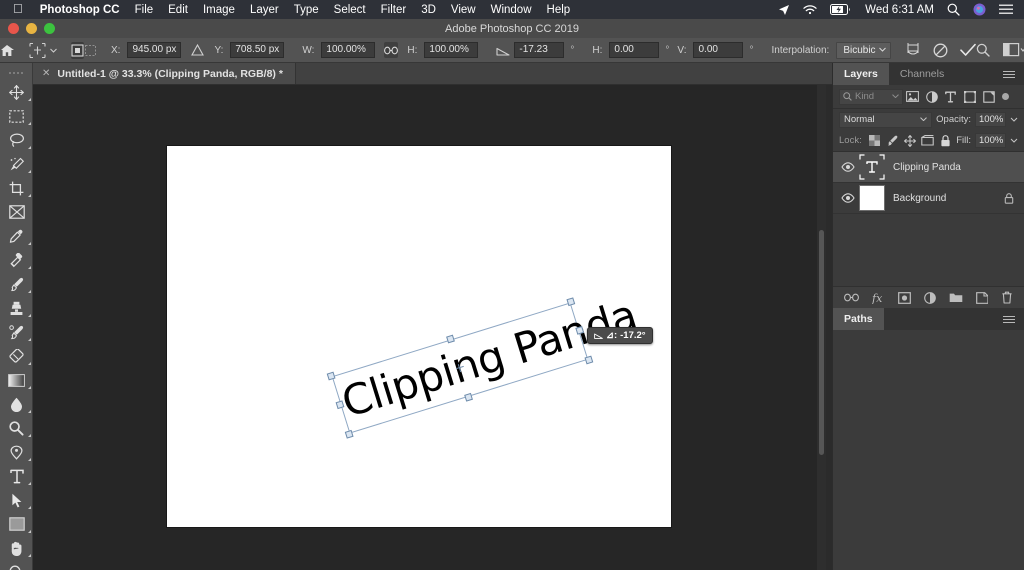  What do you see at coordinates (451, 50) in the screenshot?
I see `height-input: 100.00%` at bounding box center [451, 50].